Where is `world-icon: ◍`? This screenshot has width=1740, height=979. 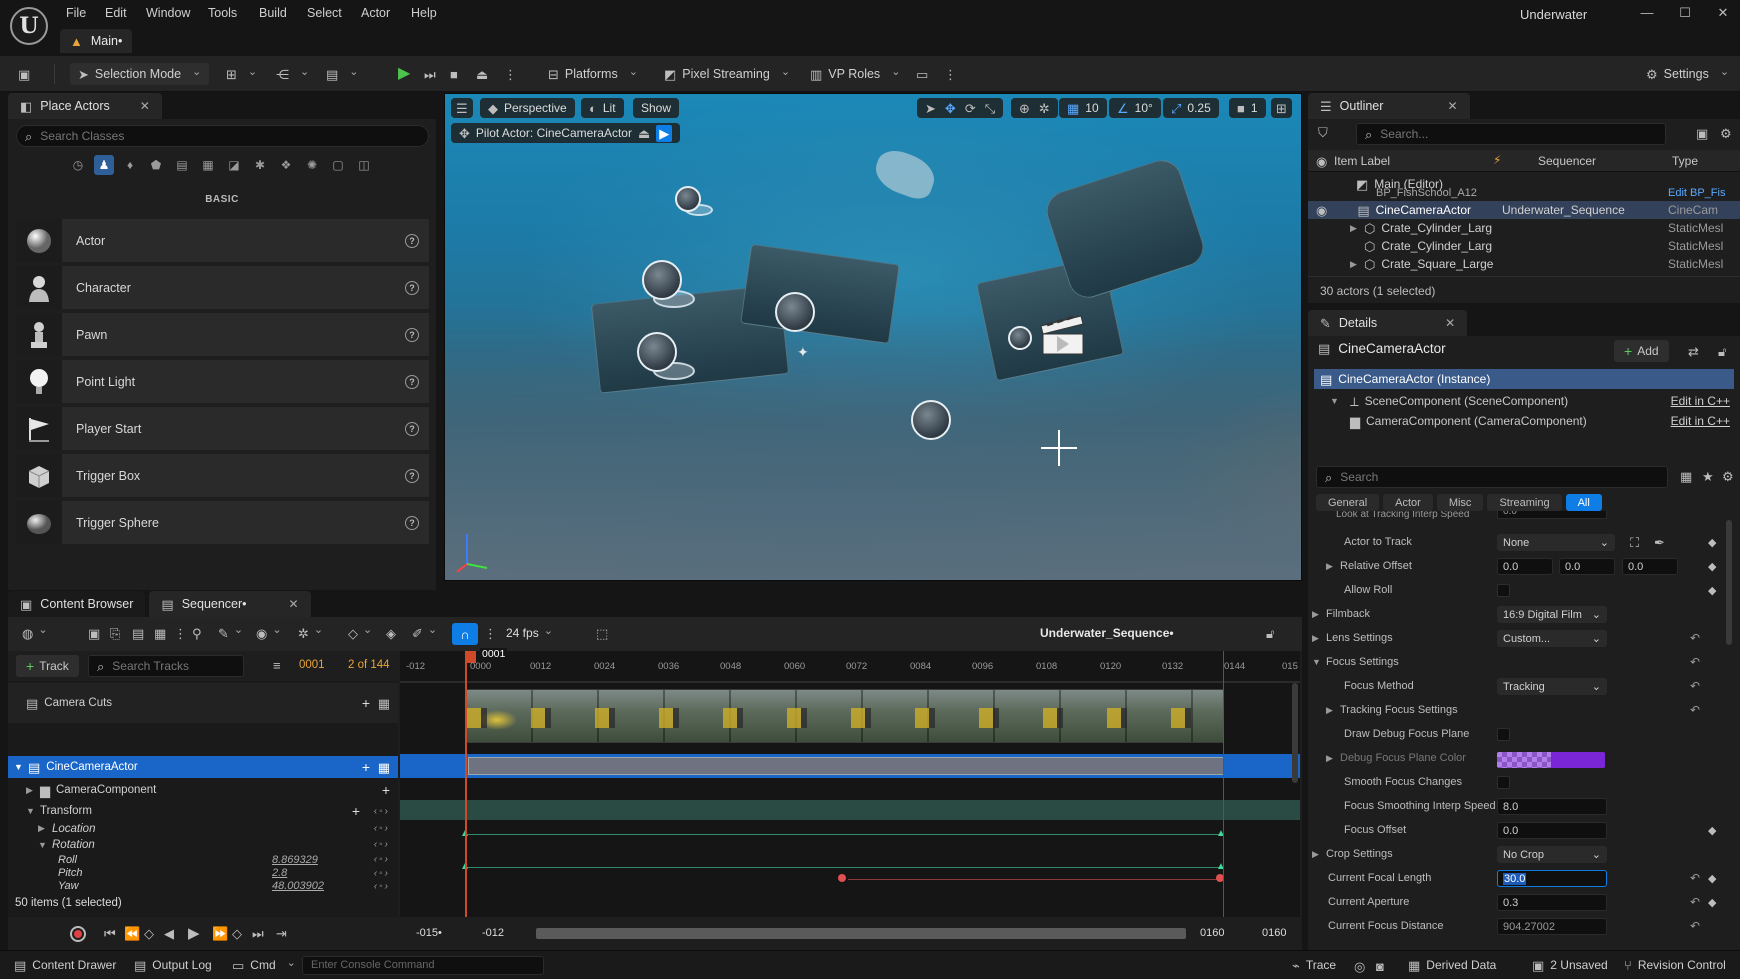
world-icon: ◍ is located at coordinates (35, 633).